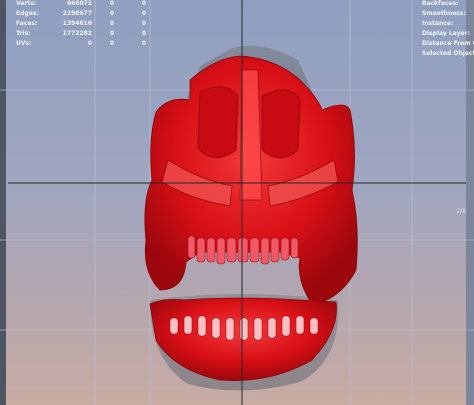 Image resolution: width=474 pixels, height=405 pixels. Describe the element at coordinates (438, 23) in the screenshot. I see `hud-instance: Instance:` at that location.